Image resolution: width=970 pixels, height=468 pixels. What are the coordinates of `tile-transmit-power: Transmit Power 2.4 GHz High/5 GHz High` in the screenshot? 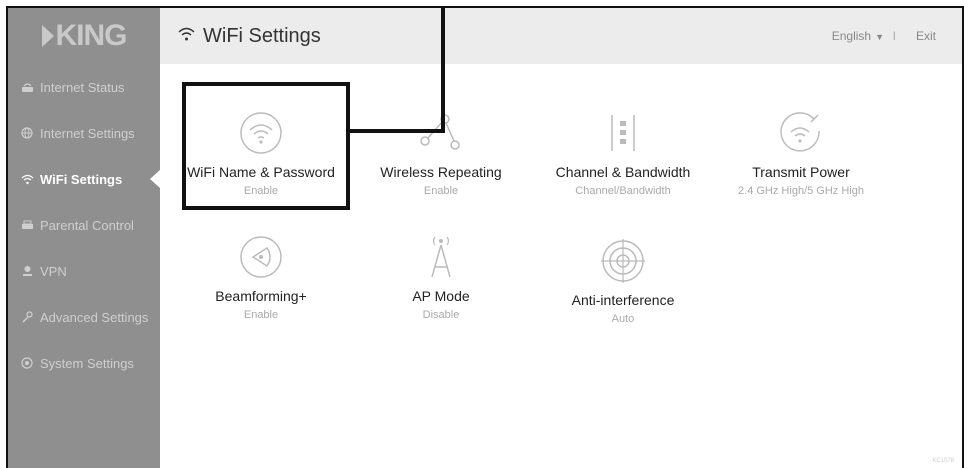 It's located at (801, 152).